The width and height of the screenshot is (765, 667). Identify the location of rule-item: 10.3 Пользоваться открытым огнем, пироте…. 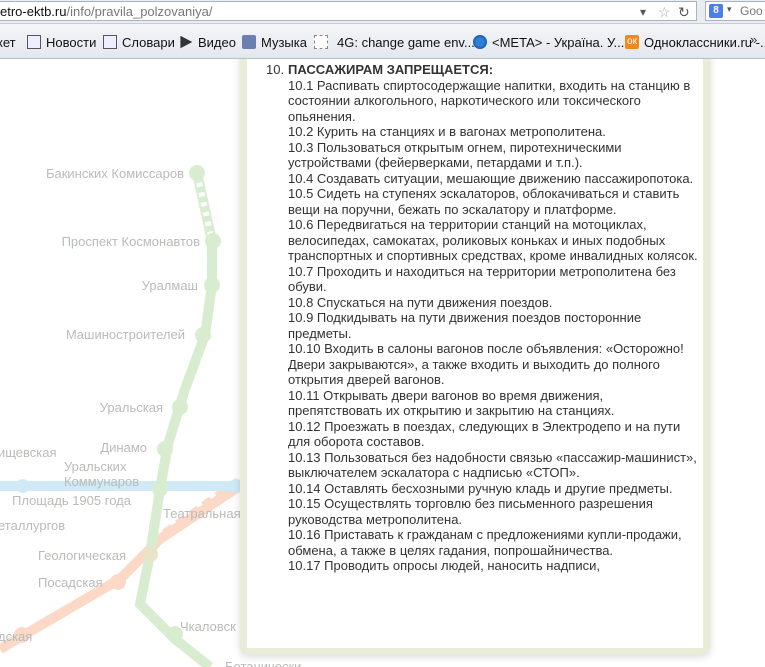
(455, 155).